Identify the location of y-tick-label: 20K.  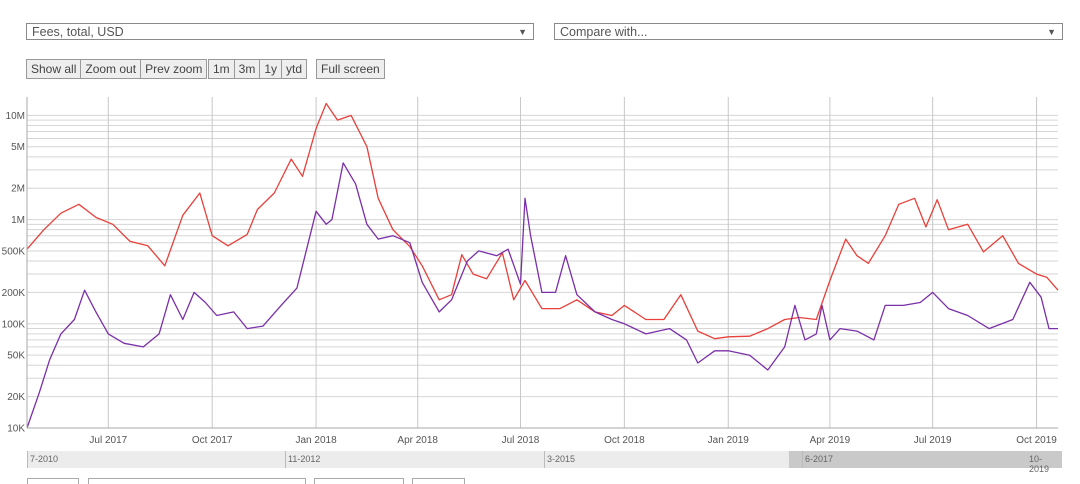
(16, 397).